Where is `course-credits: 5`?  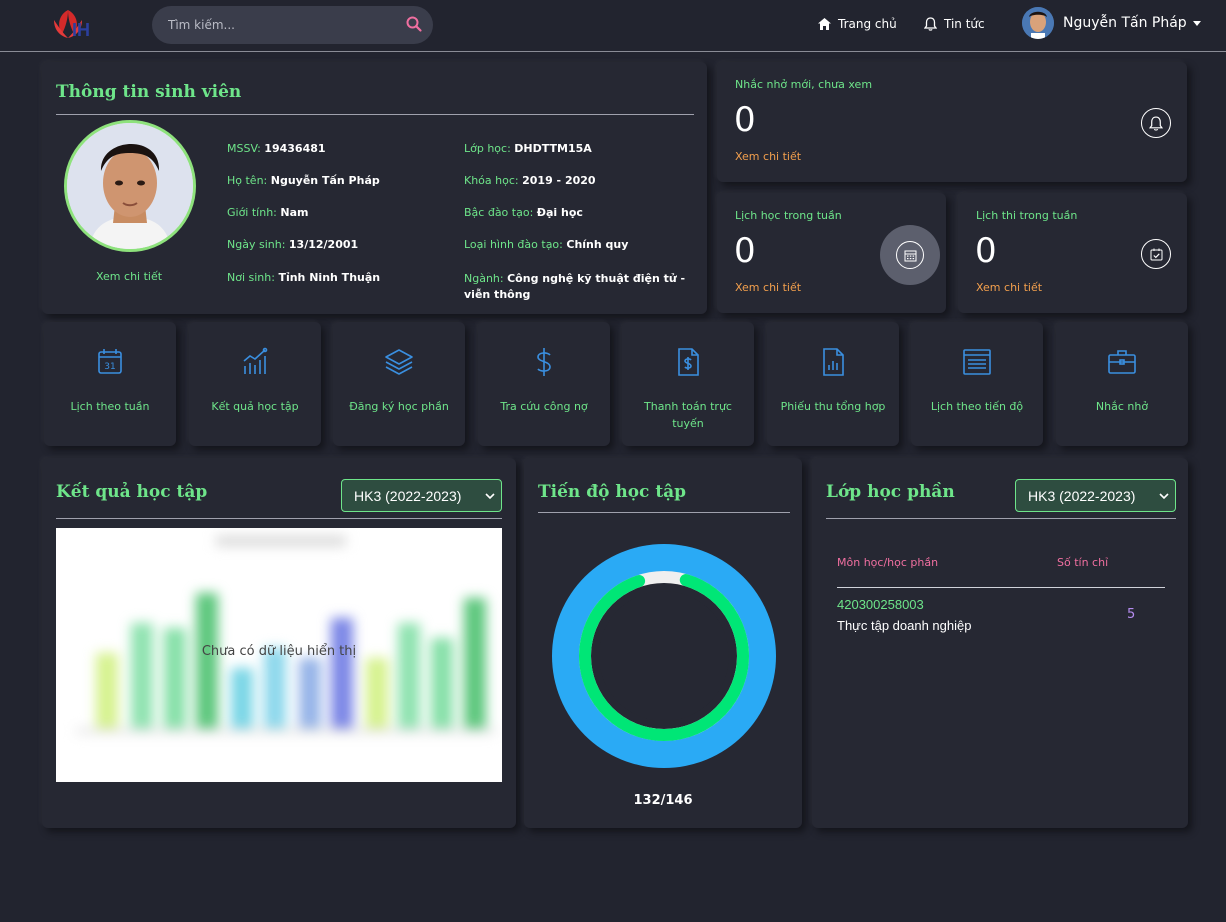 course-credits: 5 is located at coordinates (1131, 614).